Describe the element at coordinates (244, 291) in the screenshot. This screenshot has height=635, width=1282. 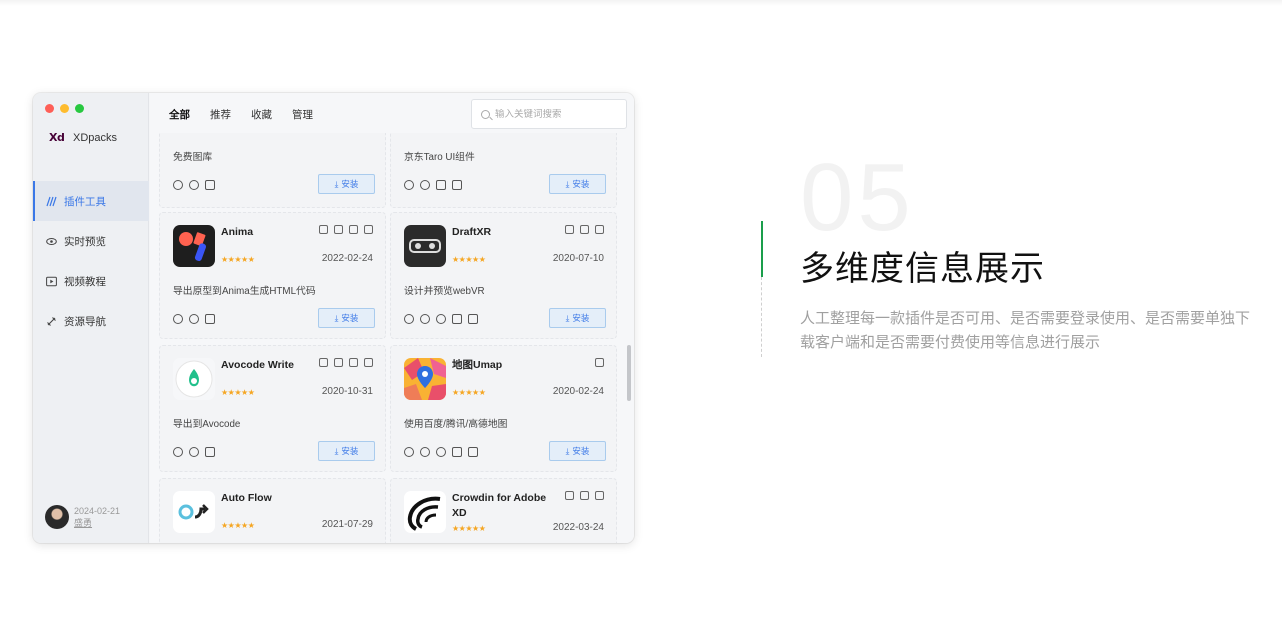
I see `plugin-description: 导出原型到Anima生成HTML代码` at that location.